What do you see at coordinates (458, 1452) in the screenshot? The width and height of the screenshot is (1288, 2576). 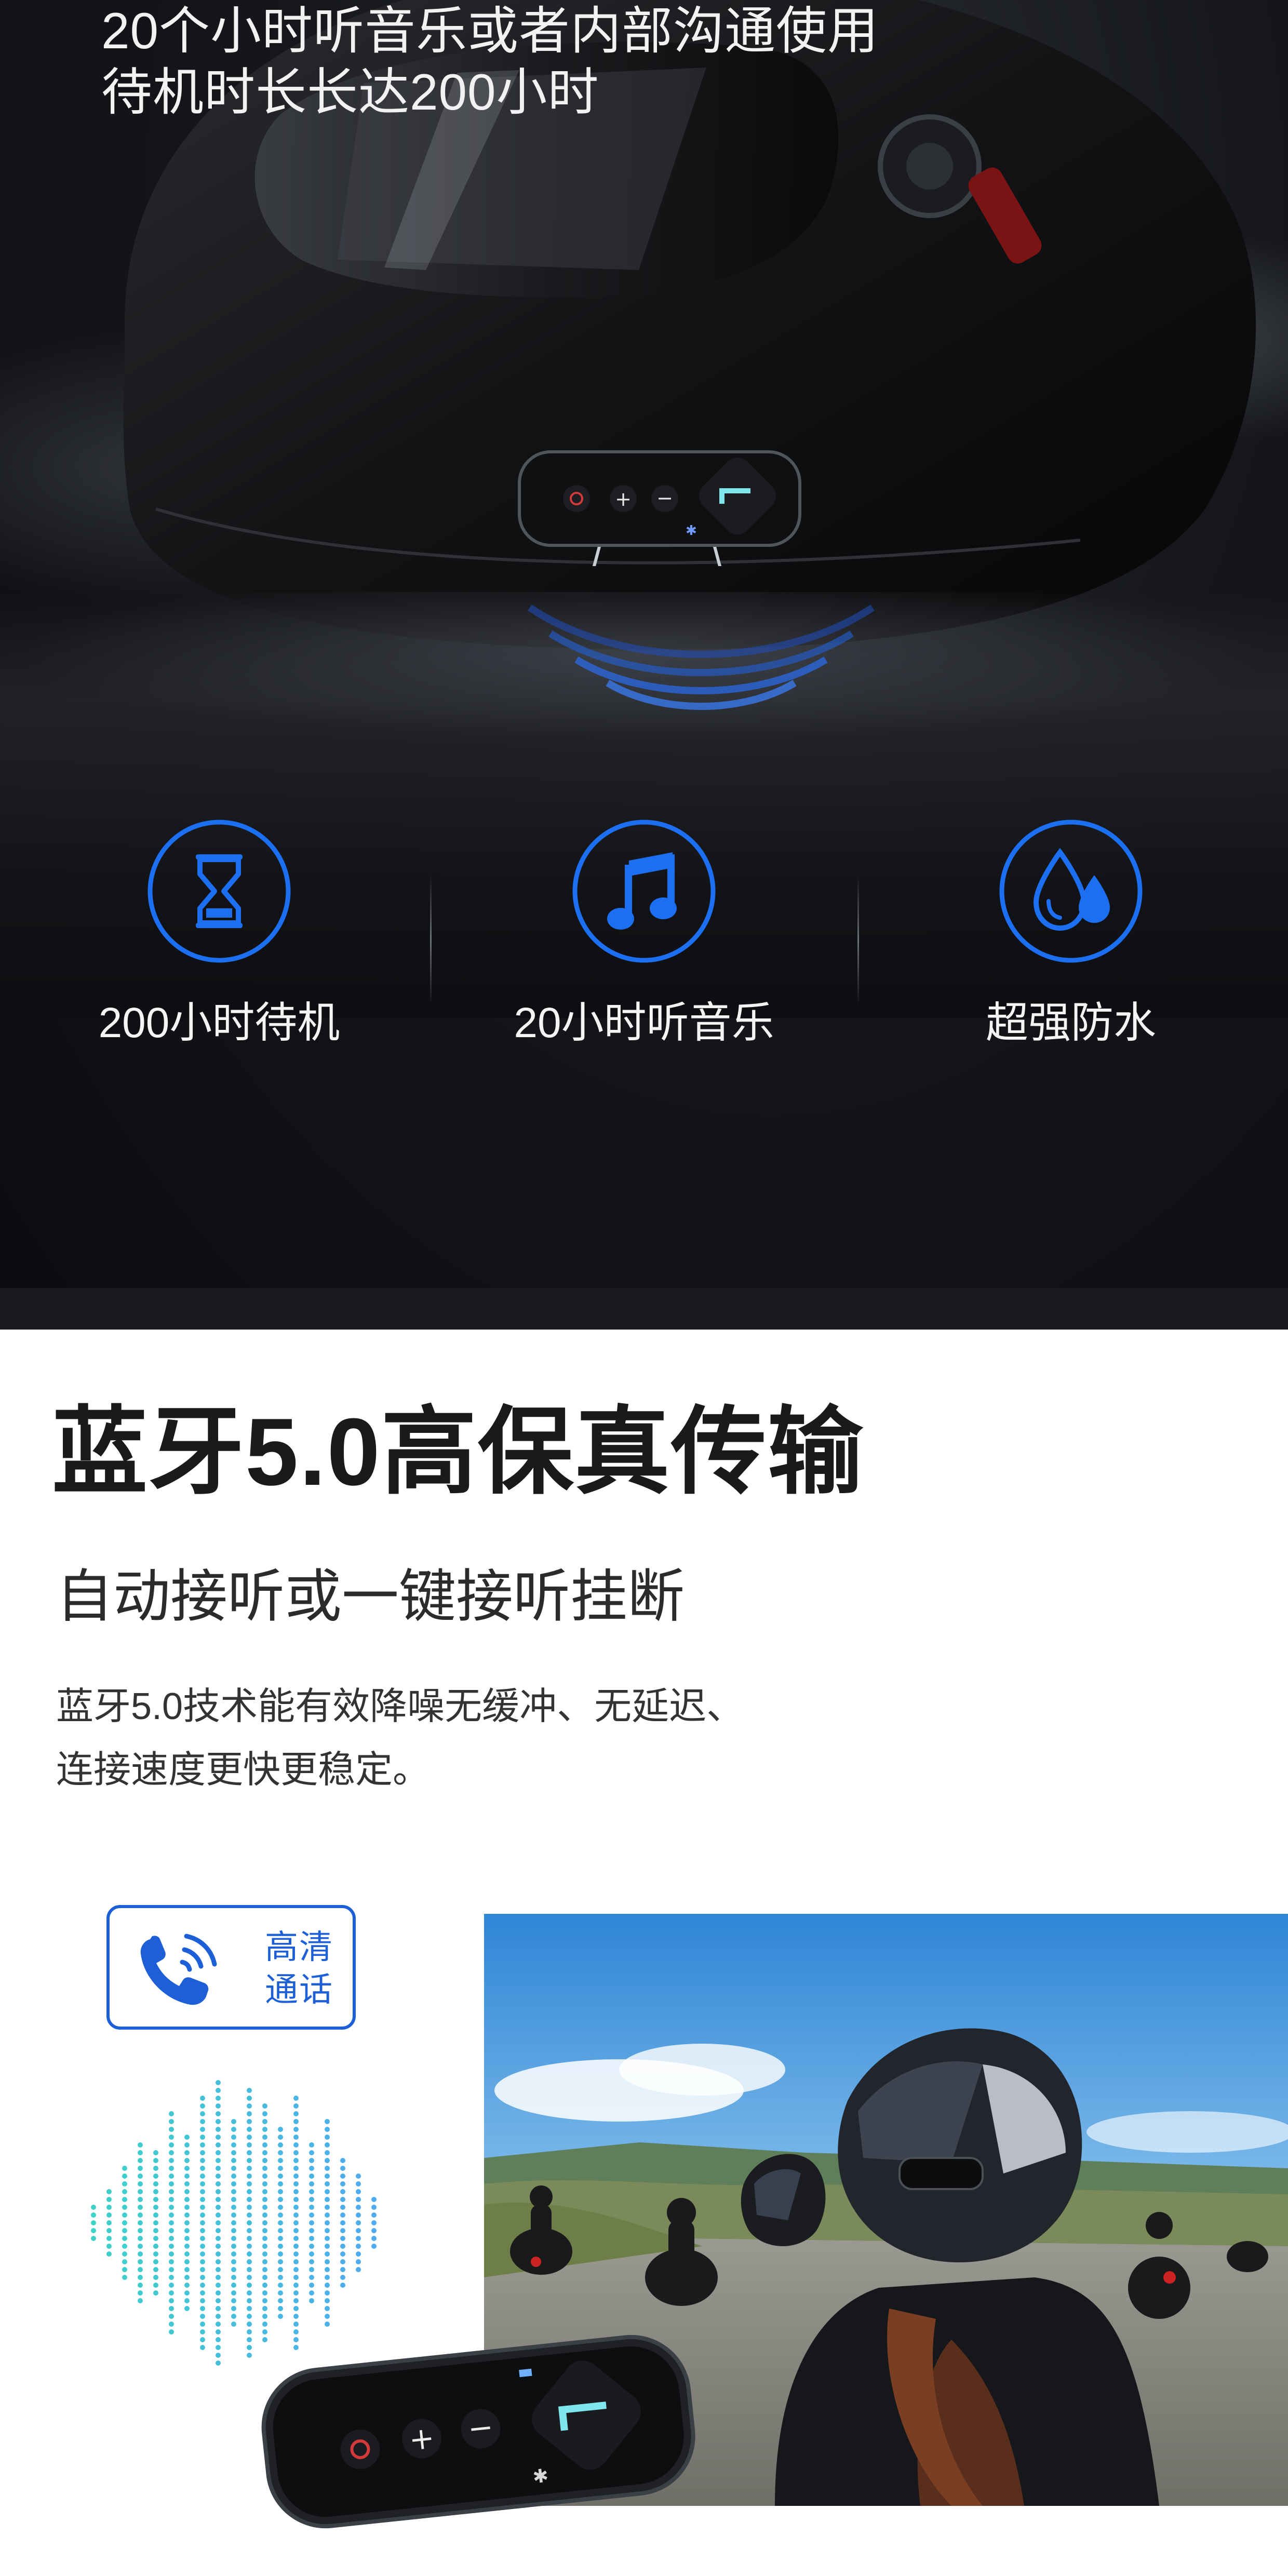 I see `section-title: 蓝牙5.0高保真传输` at bounding box center [458, 1452].